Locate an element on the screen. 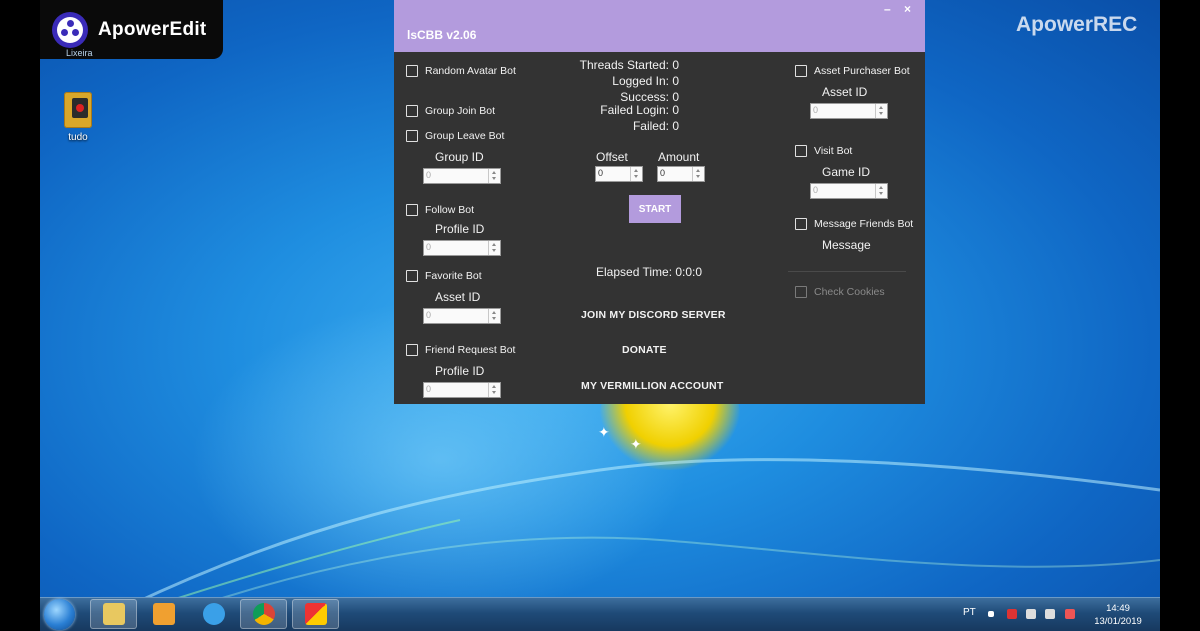 The height and width of the screenshot is (631, 1200). logged-in-stat: Logged In: 0 is located at coordinates (645, 81).